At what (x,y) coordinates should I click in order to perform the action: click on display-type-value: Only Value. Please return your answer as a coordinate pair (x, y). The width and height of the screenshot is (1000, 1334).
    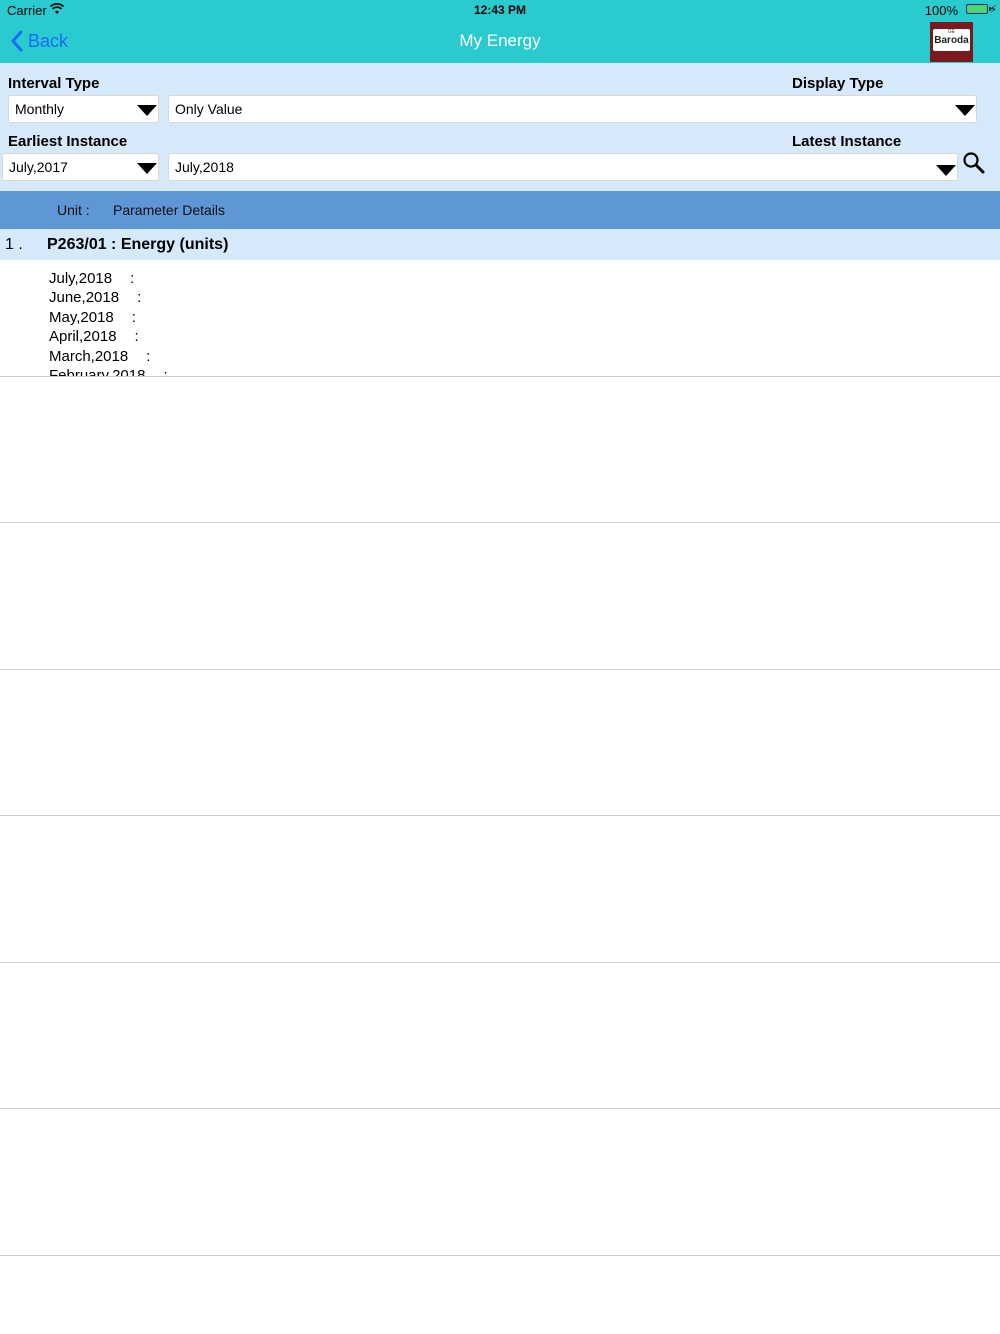
    Looking at the image, I should click on (209, 109).